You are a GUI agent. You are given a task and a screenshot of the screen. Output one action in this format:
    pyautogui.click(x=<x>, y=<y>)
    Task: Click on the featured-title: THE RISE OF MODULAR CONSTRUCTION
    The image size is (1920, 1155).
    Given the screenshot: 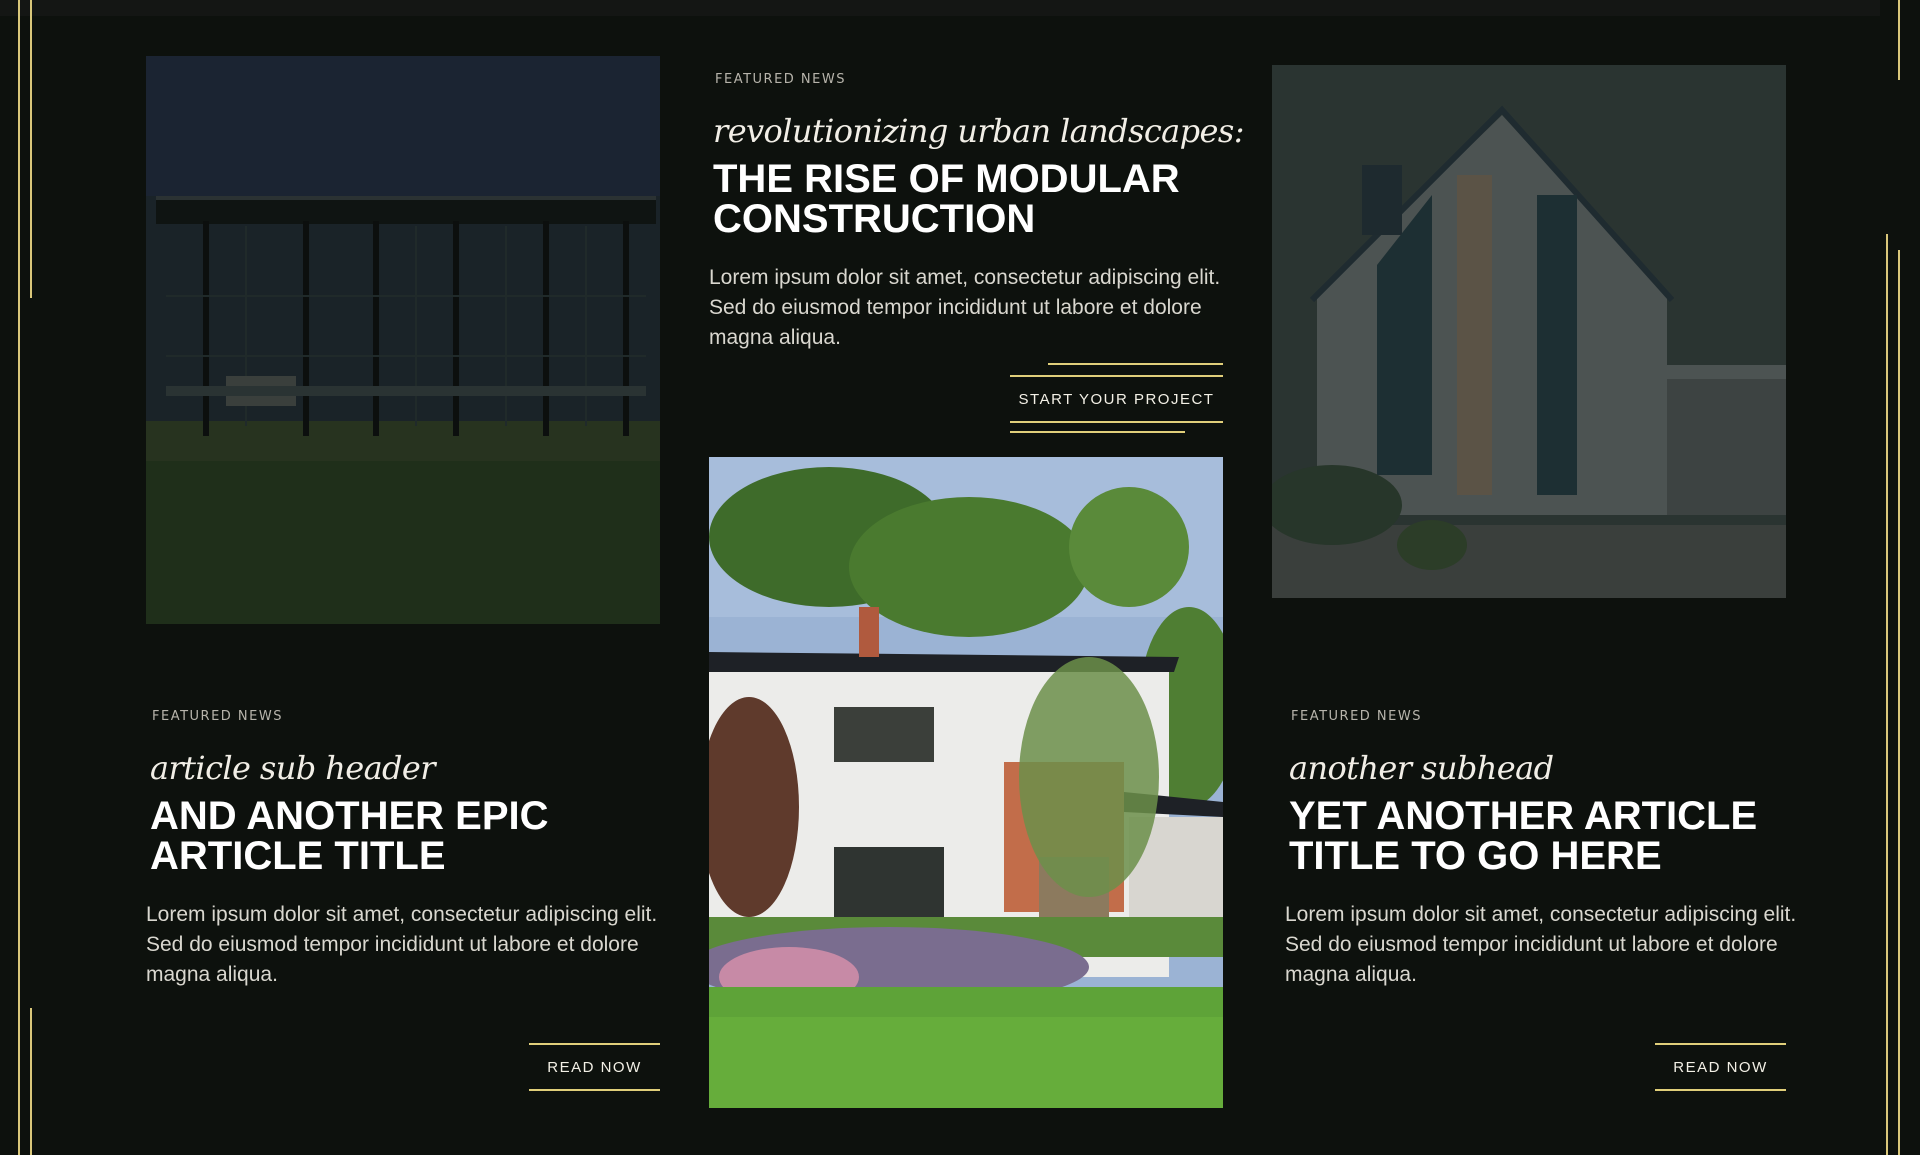 What is the action you would take?
    pyautogui.click(x=946, y=199)
    